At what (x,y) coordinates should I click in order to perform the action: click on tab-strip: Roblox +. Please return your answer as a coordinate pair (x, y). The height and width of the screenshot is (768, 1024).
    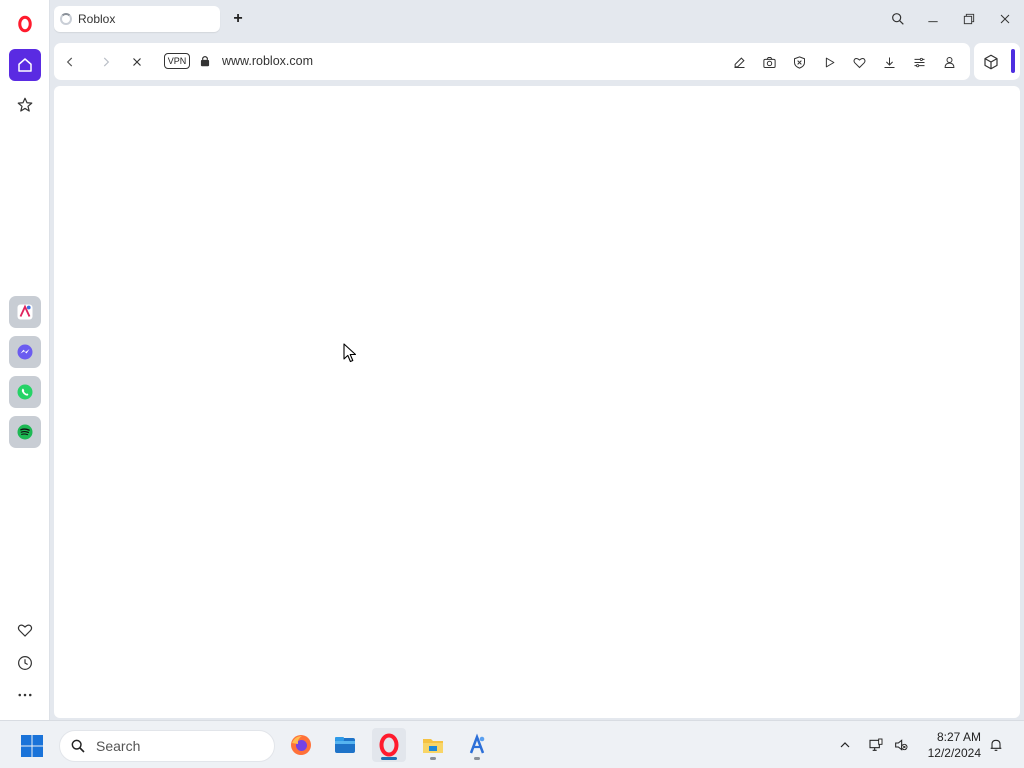
    Looking at the image, I should click on (537, 20).